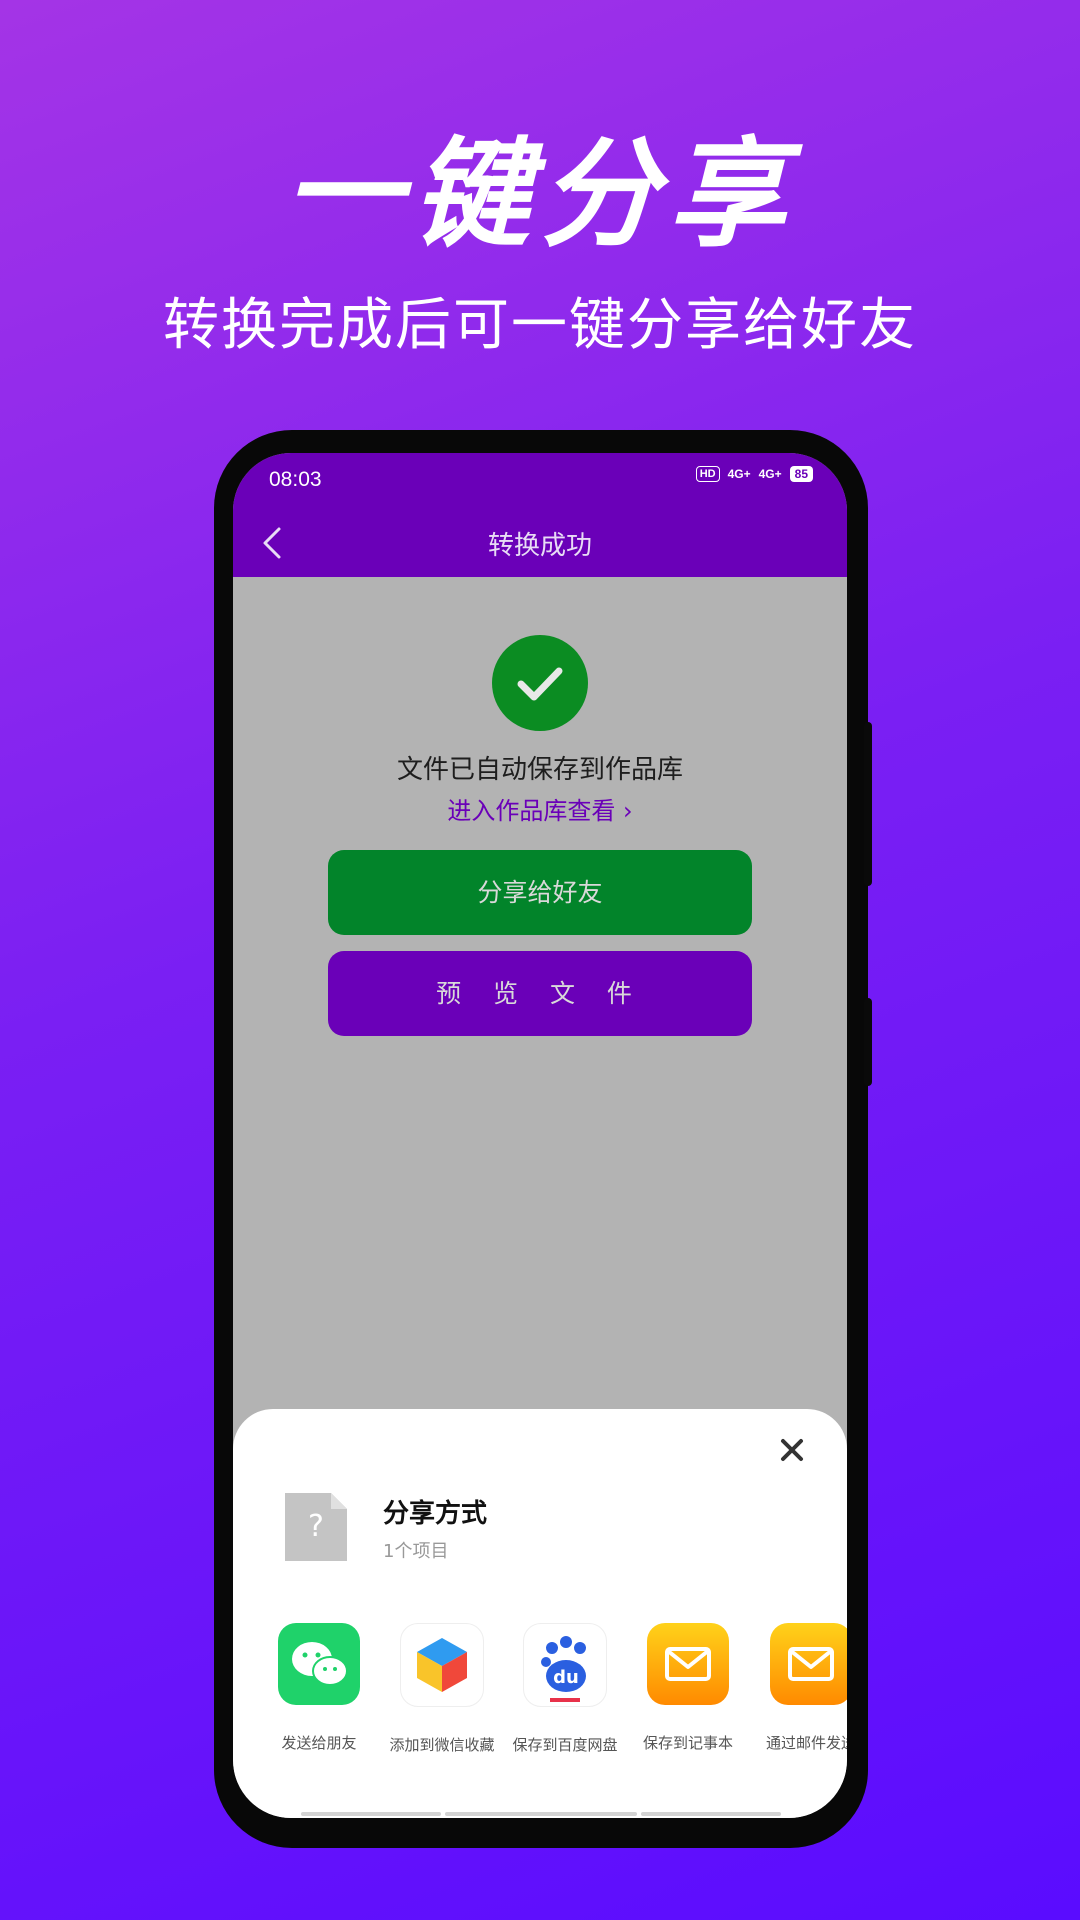 The width and height of the screenshot is (1080, 1920). Describe the element at coordinates (540, 892) in the screenshot. I see `share-to-friends-button: 分享给好友` at that location.